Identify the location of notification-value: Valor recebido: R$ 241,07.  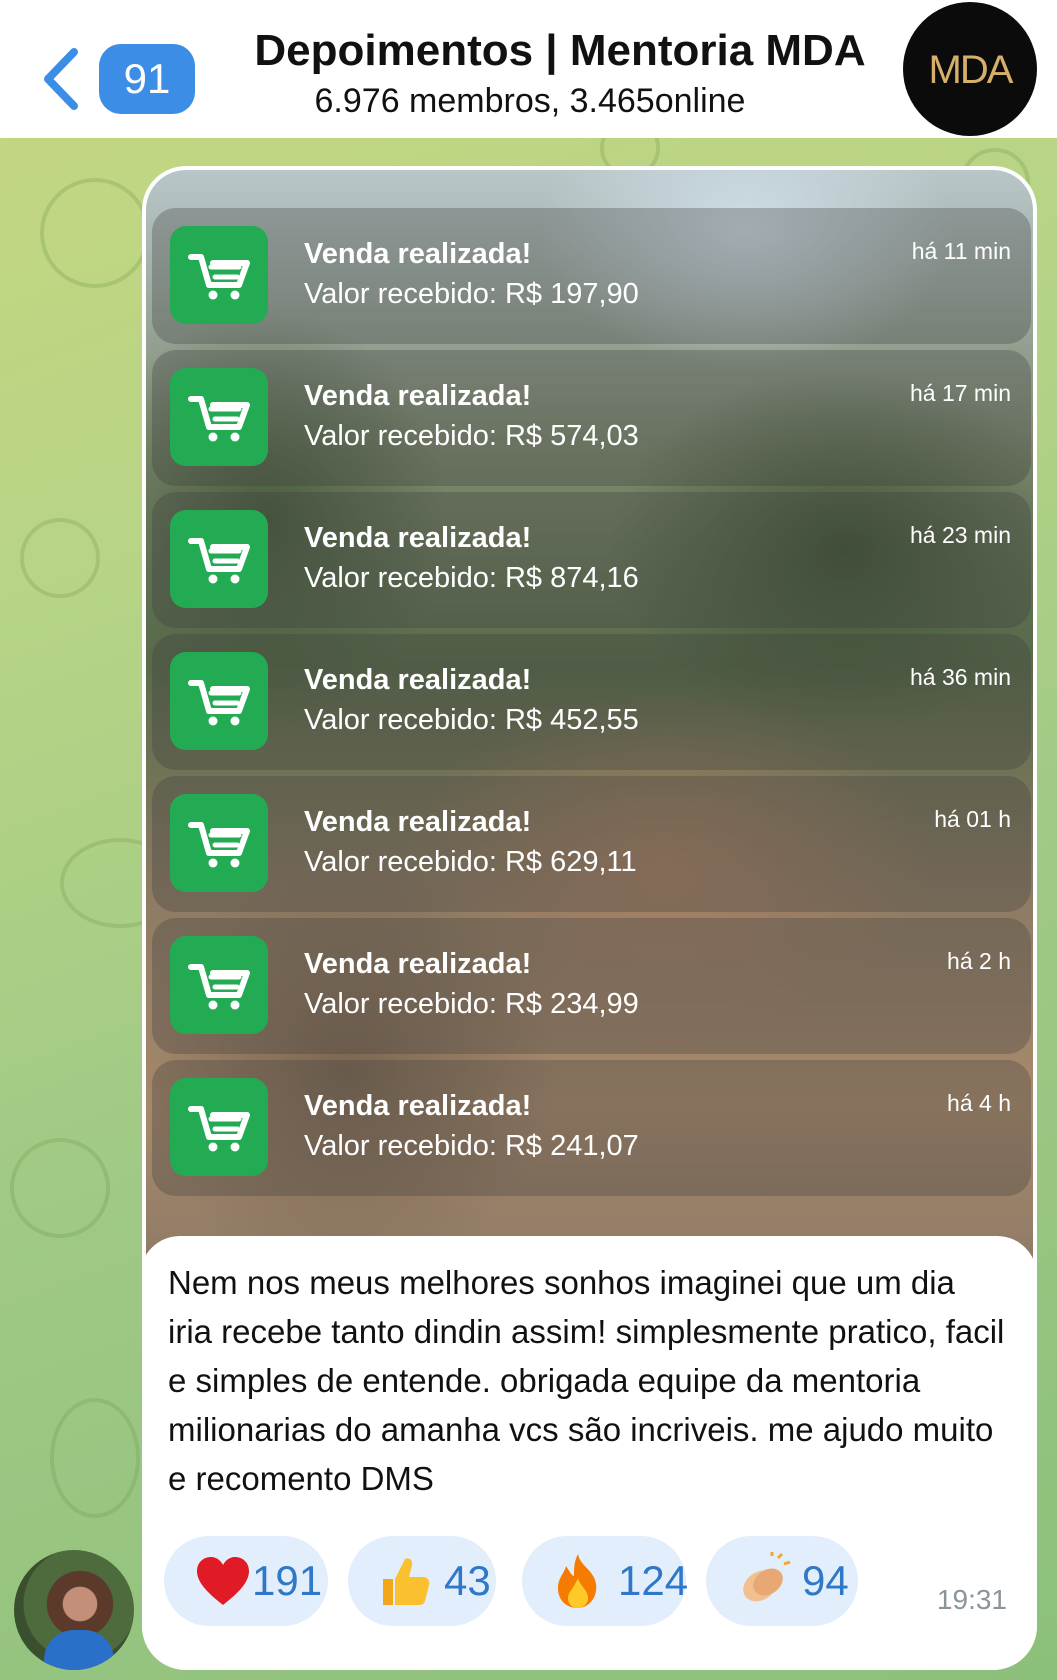
(471, 1146).